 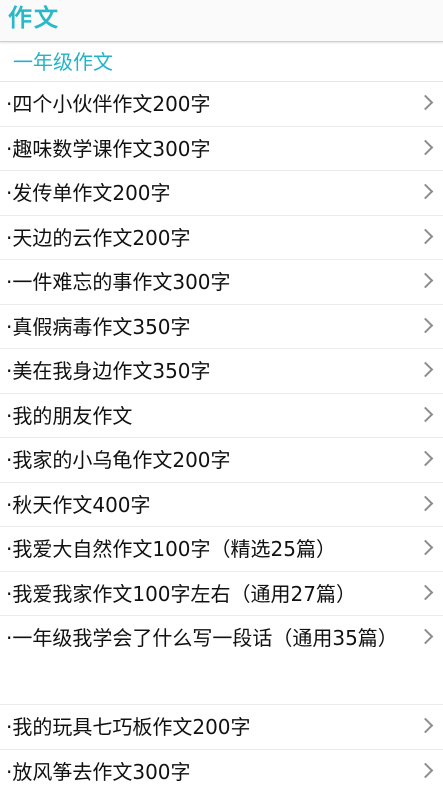 What do you see at coordinates (34, 17) in the screenshot?
I see `page-title: 作文` at bounding box center [34, 17].